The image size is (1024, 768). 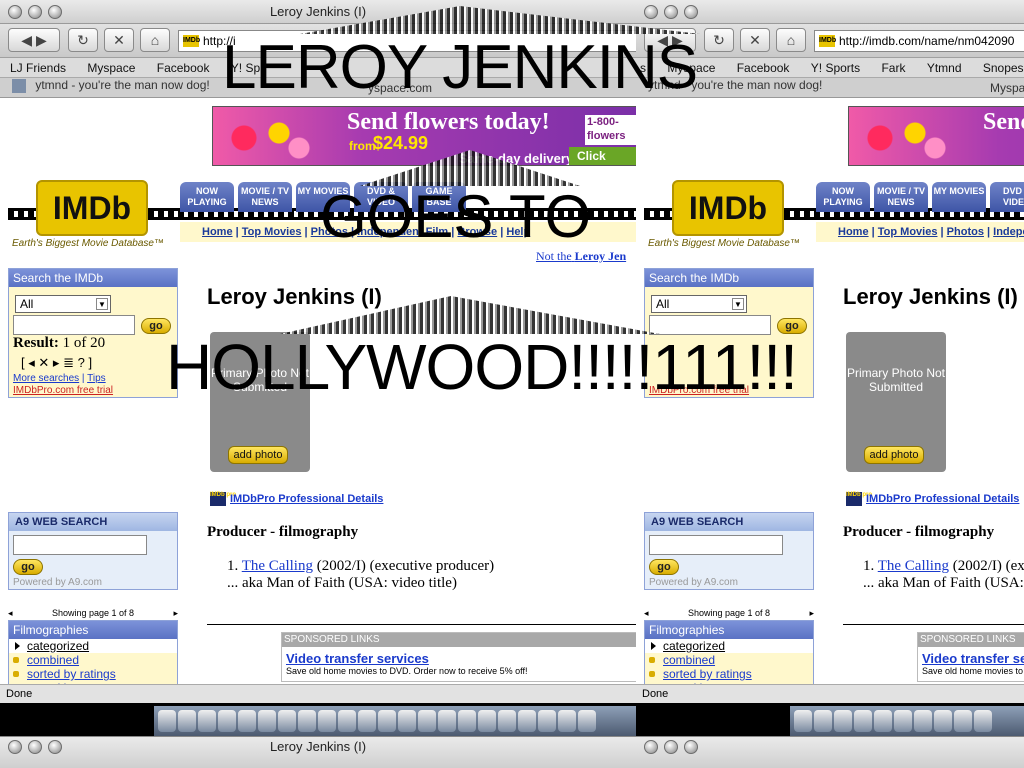 I want to click on bookmark: s, so click(x=645, y=66).